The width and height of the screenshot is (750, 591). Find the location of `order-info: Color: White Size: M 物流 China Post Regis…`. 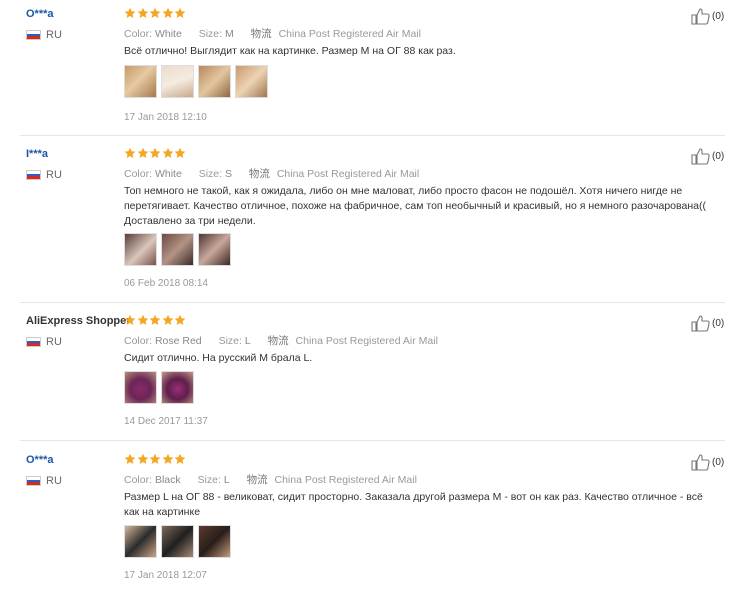

order-info: Color: White Size: M 物流 China Post Regis… is located at coordinates (272, 33).